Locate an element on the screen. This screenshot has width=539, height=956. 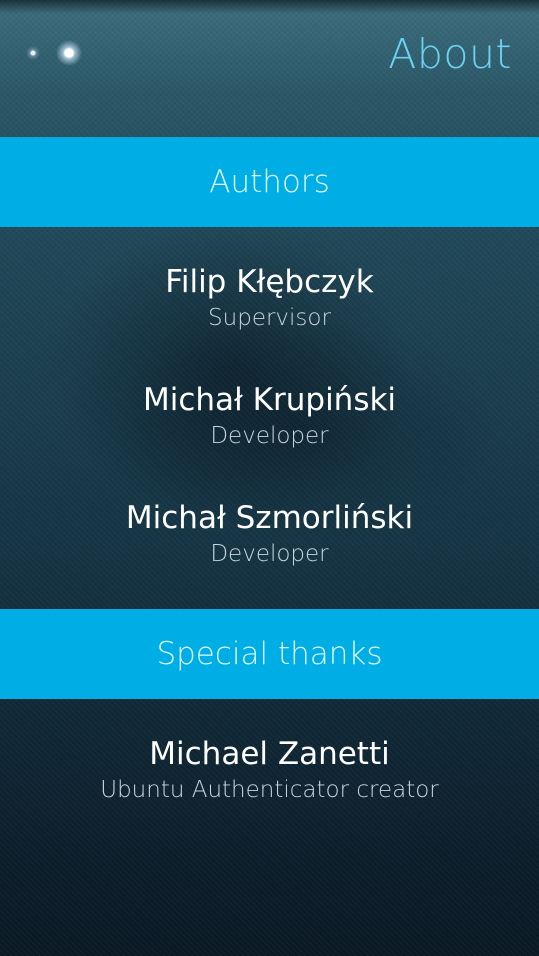
person-name: Michał Krupiński is located at coordinates (269, 400).